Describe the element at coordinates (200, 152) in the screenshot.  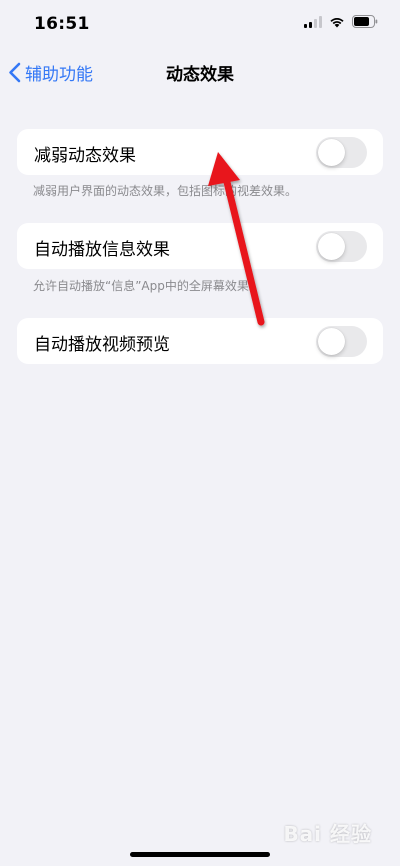
I see `setting-row-reduce-motion: 减弱动态效果` at that location.